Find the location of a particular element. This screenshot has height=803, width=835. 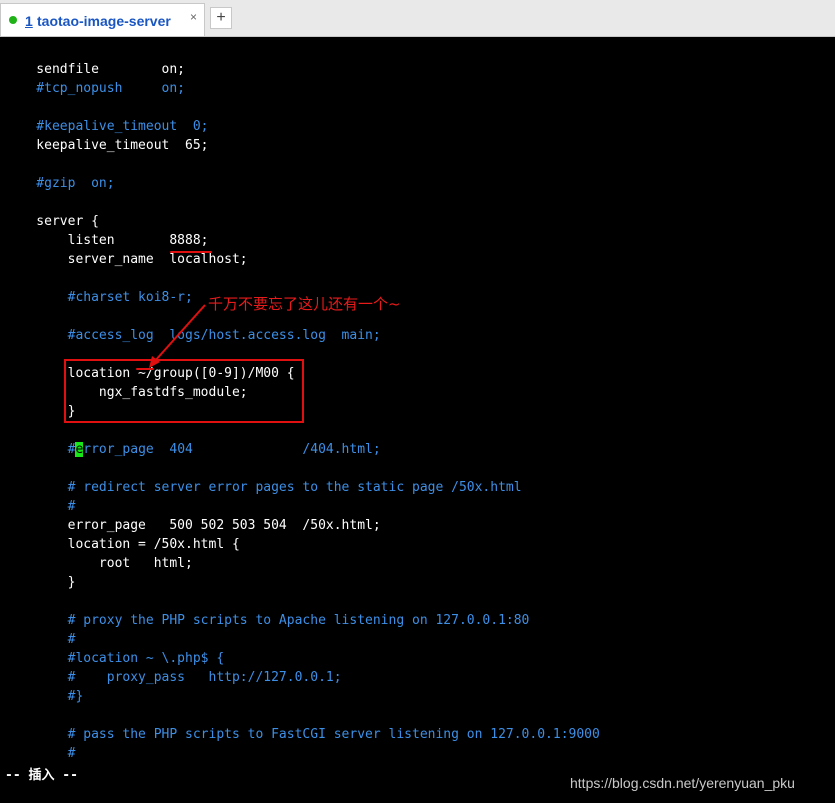

annotation-text: 千万不要忘了这儿还有一个~ is located at coordinates (304, 304).